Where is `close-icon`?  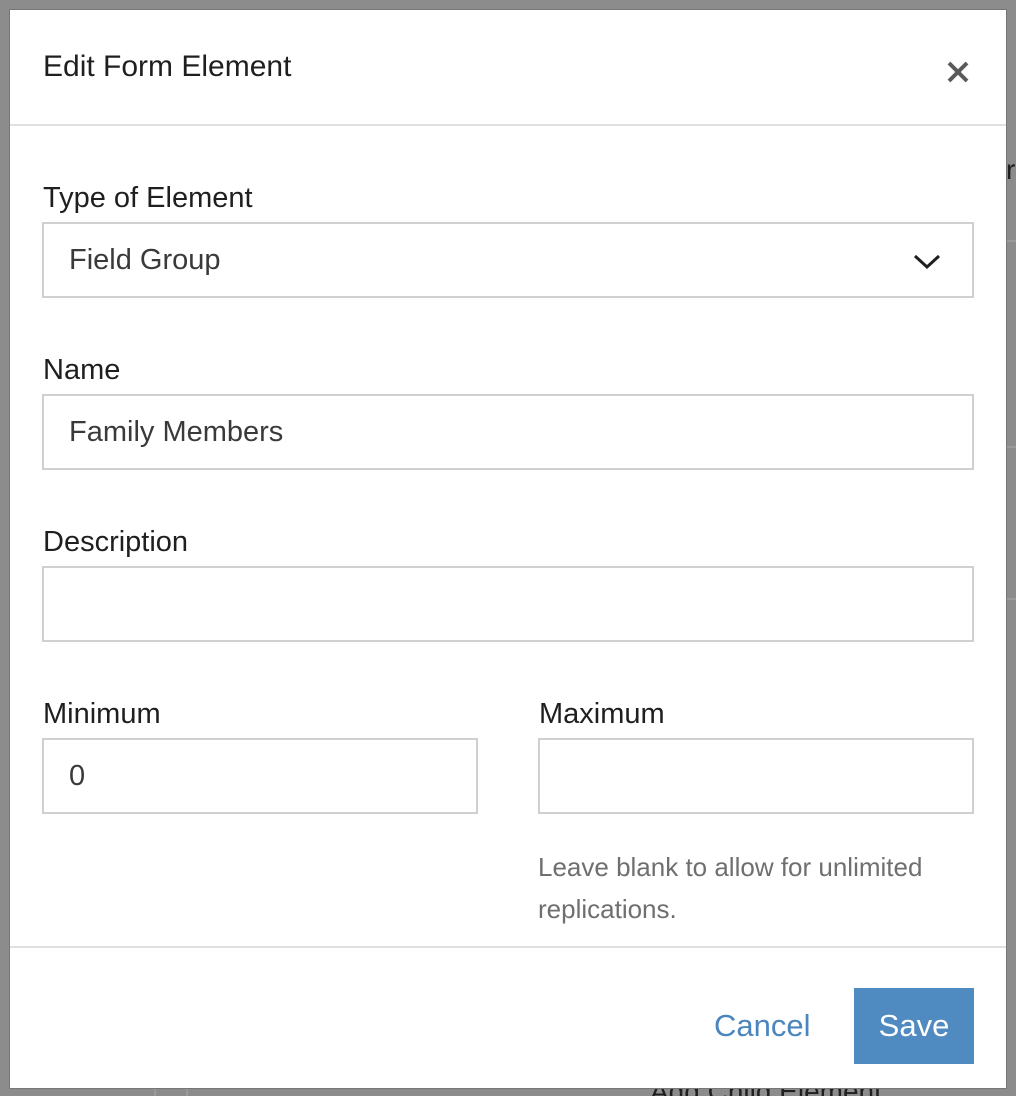
close-icon is located at coordinates (958, 72).